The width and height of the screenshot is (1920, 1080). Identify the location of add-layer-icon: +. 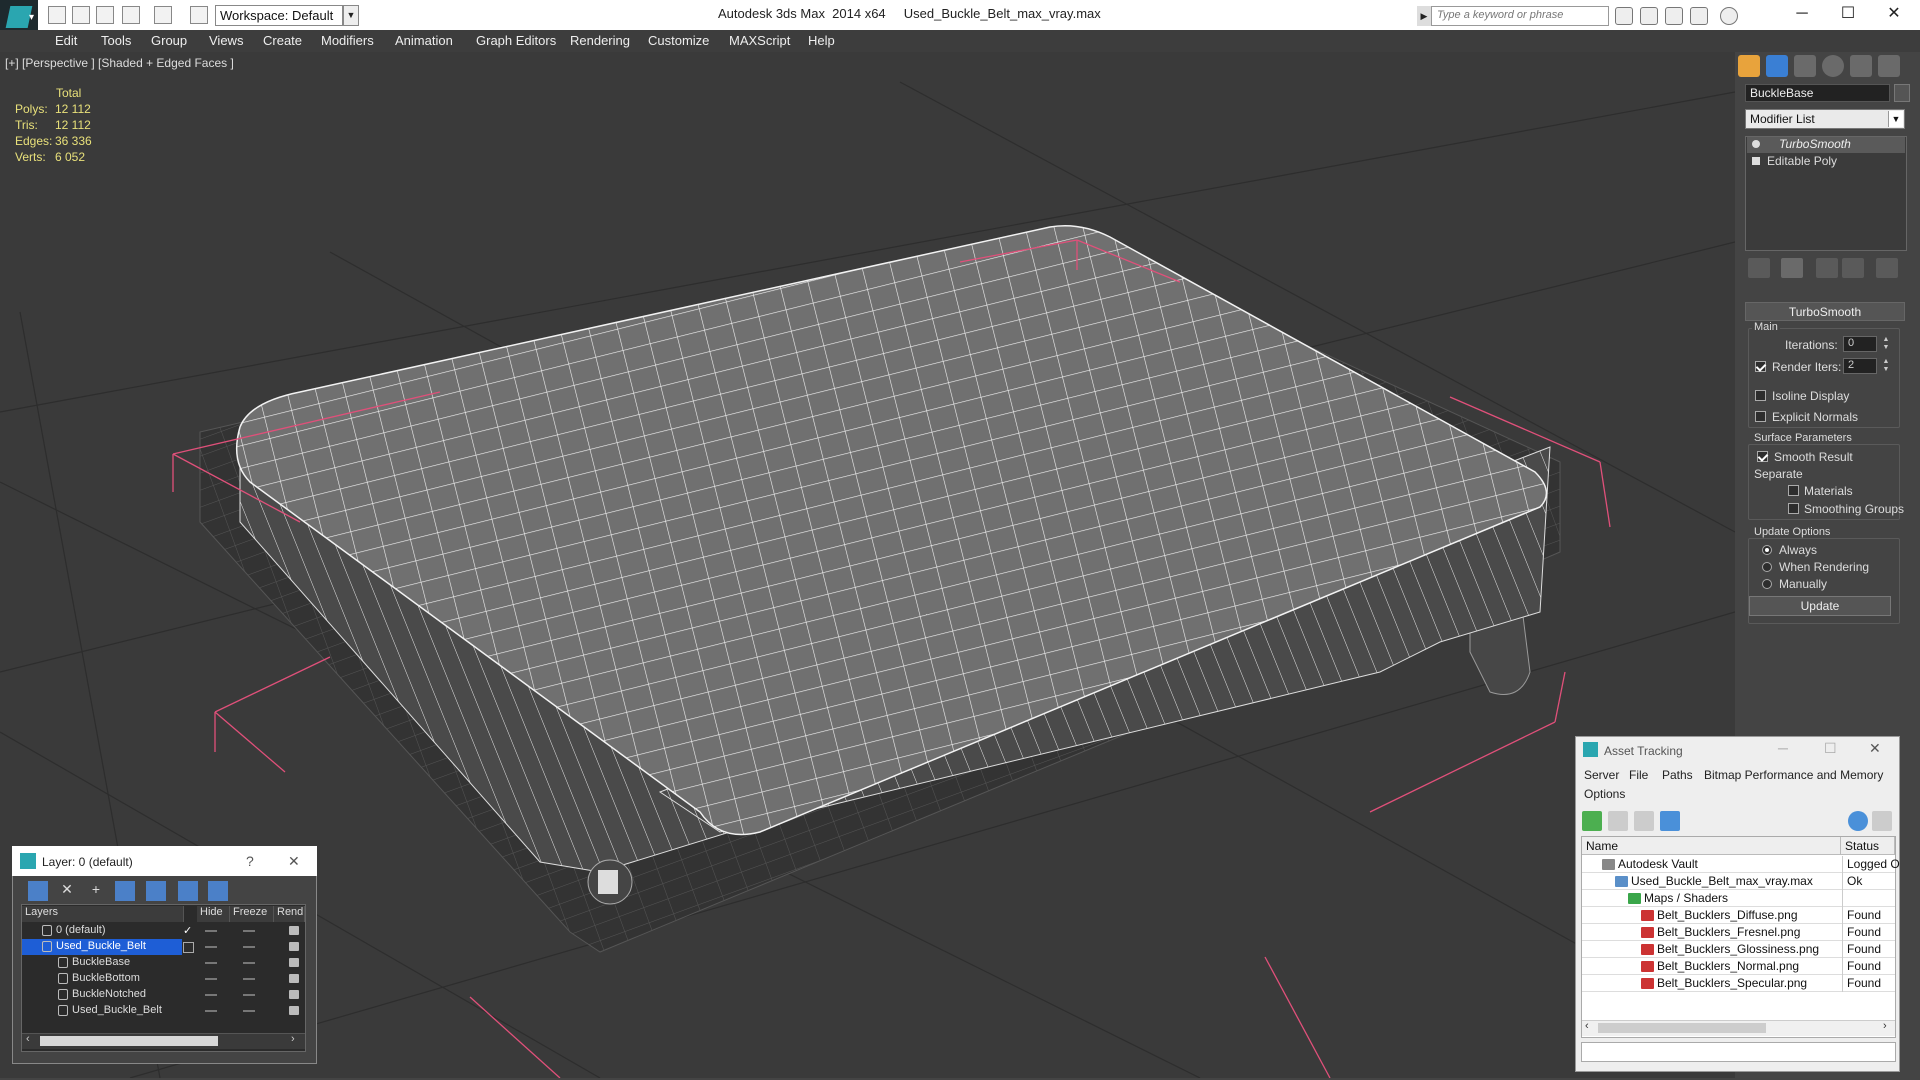
(96, 891).